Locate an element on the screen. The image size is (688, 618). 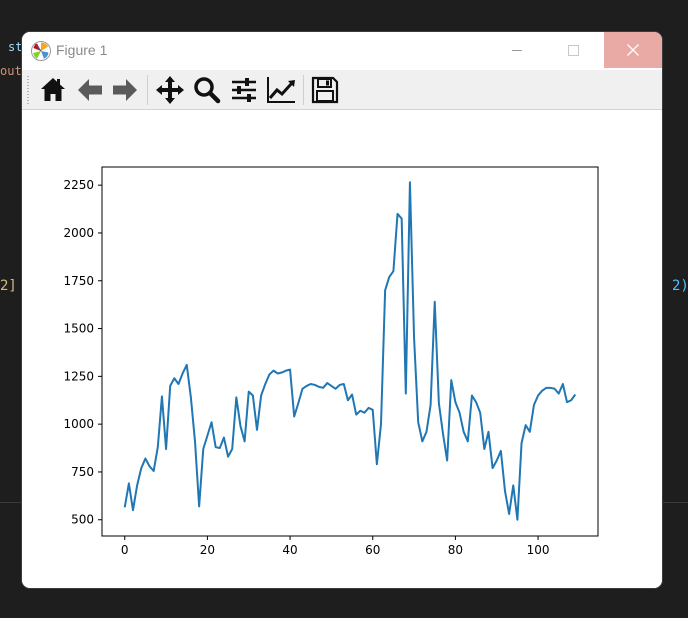
floppy-disk-icon is located at coordinates (325, 90).